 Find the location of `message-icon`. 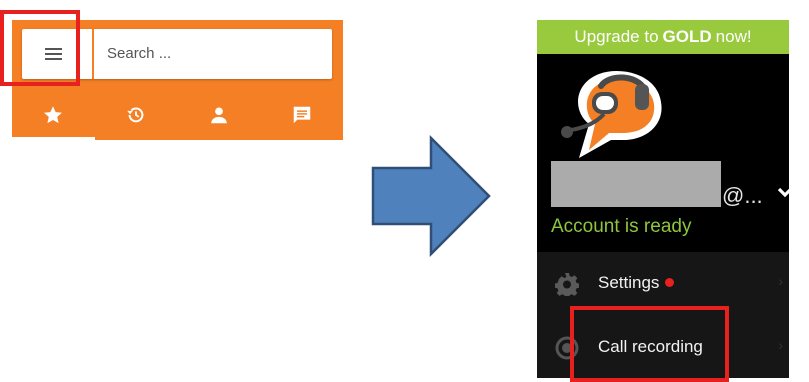

message-icon is located at coordinates (301, 115).